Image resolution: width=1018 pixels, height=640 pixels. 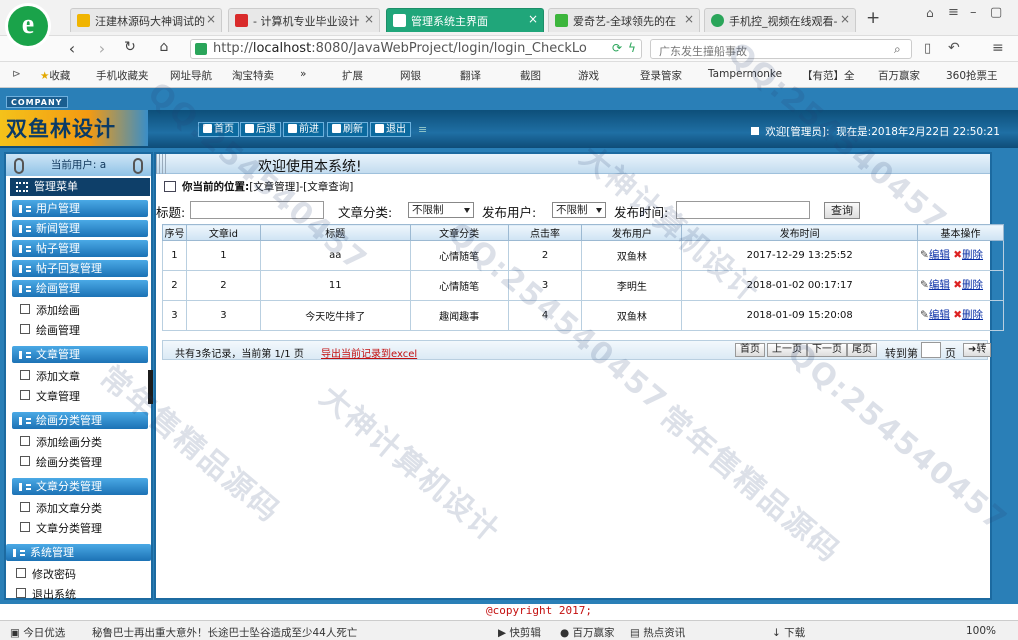 I want to click on menu-group-paintings: 绘画管理, so click(x=80, y=288).